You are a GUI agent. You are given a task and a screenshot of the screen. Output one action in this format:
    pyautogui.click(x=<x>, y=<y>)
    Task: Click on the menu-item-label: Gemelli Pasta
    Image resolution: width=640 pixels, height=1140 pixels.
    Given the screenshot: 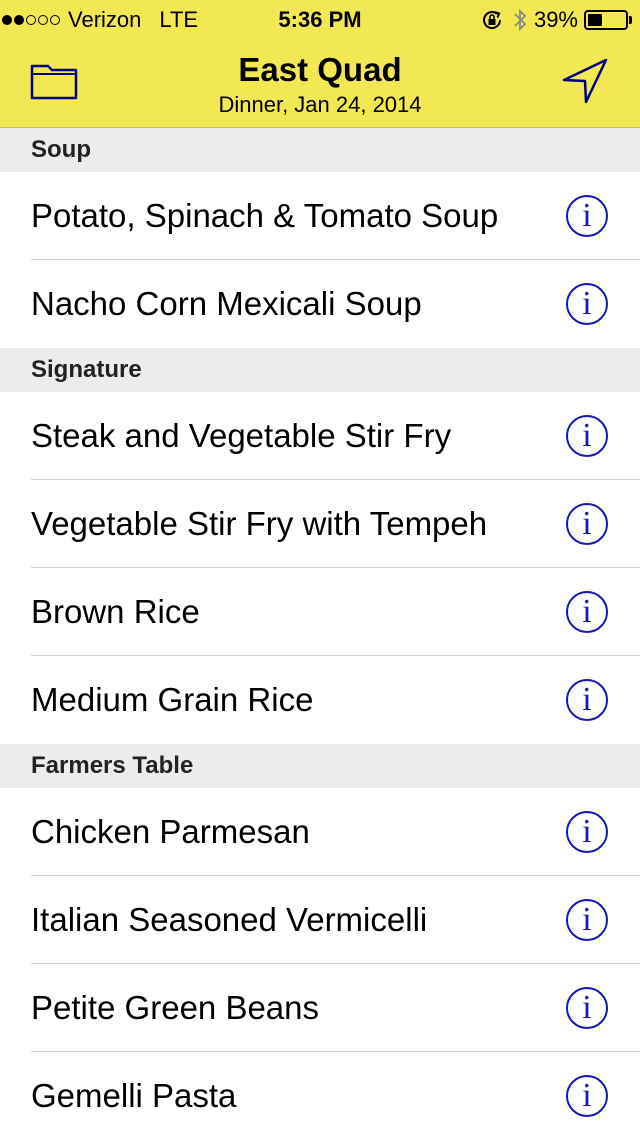 What is the action you would take?
    pyautogui.click(x=134, y=1095)
    